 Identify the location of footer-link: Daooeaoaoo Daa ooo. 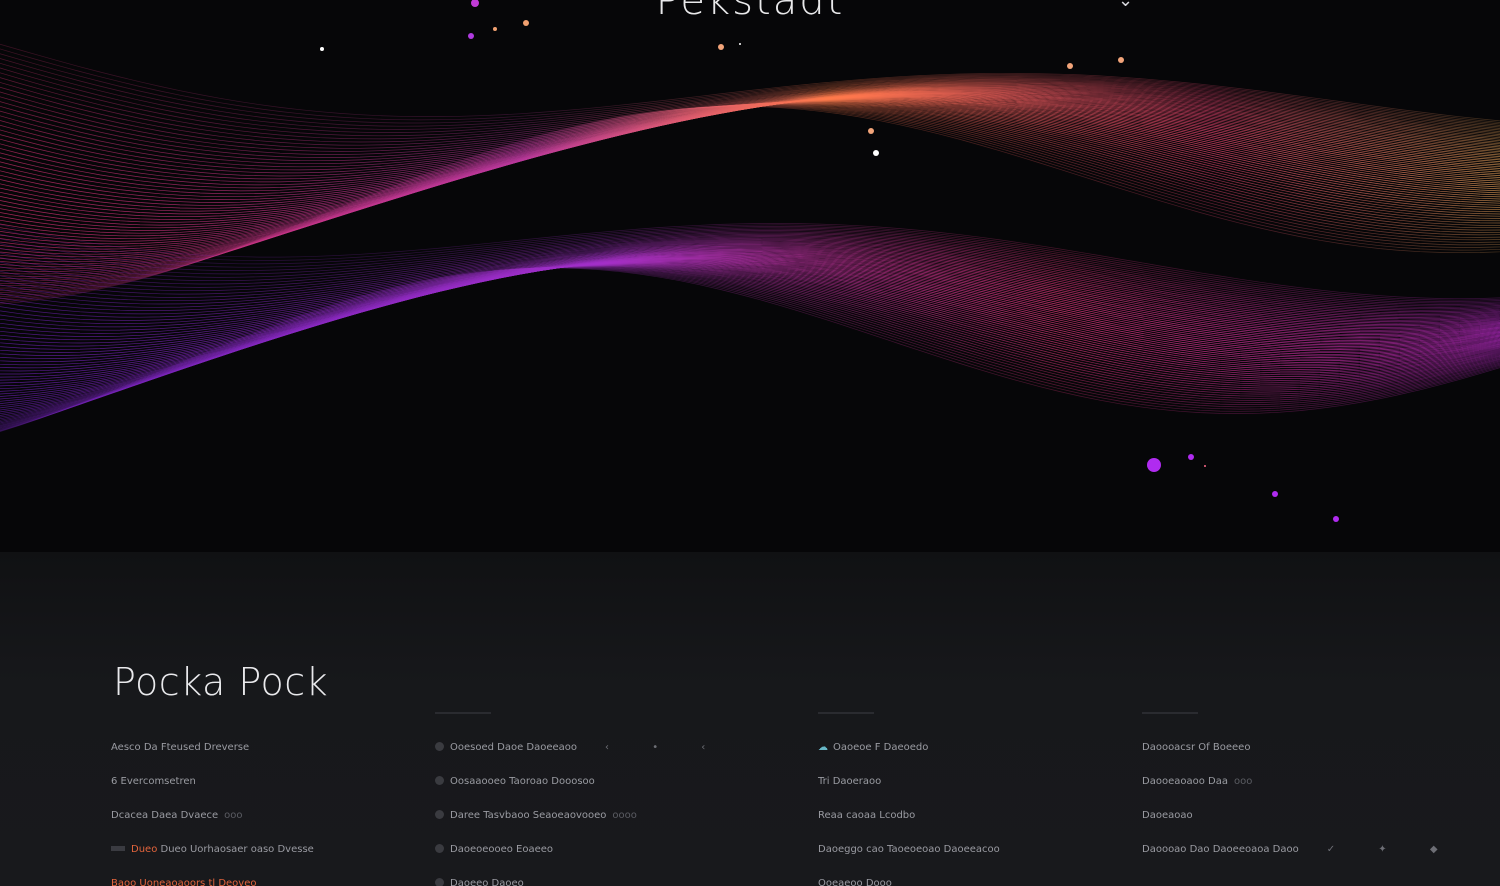
(1300, 793).